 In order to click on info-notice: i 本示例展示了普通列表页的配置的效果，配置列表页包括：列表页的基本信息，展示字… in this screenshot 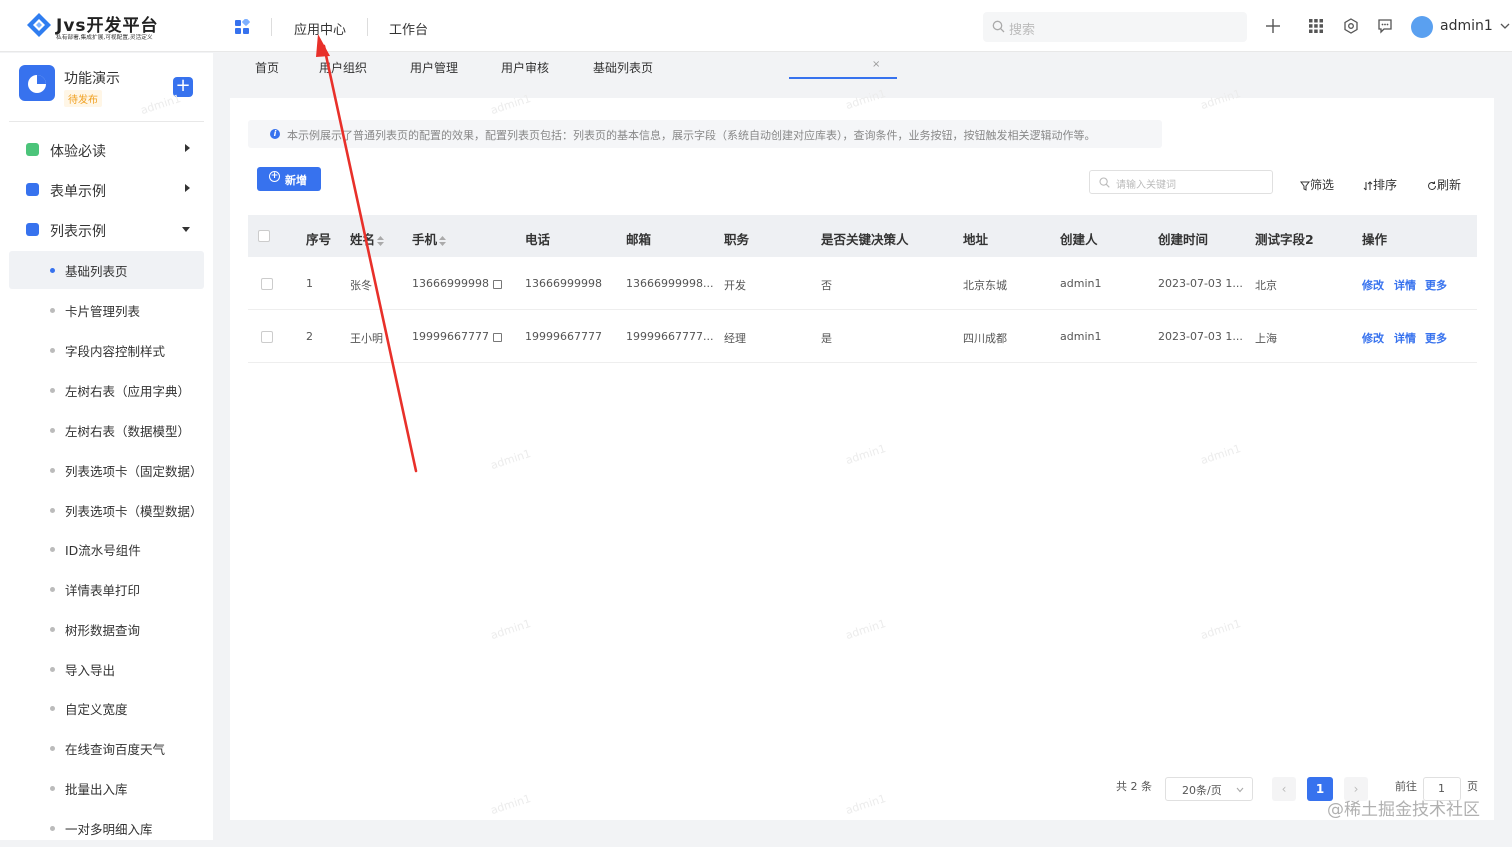, I will do `click(705, 134)`.